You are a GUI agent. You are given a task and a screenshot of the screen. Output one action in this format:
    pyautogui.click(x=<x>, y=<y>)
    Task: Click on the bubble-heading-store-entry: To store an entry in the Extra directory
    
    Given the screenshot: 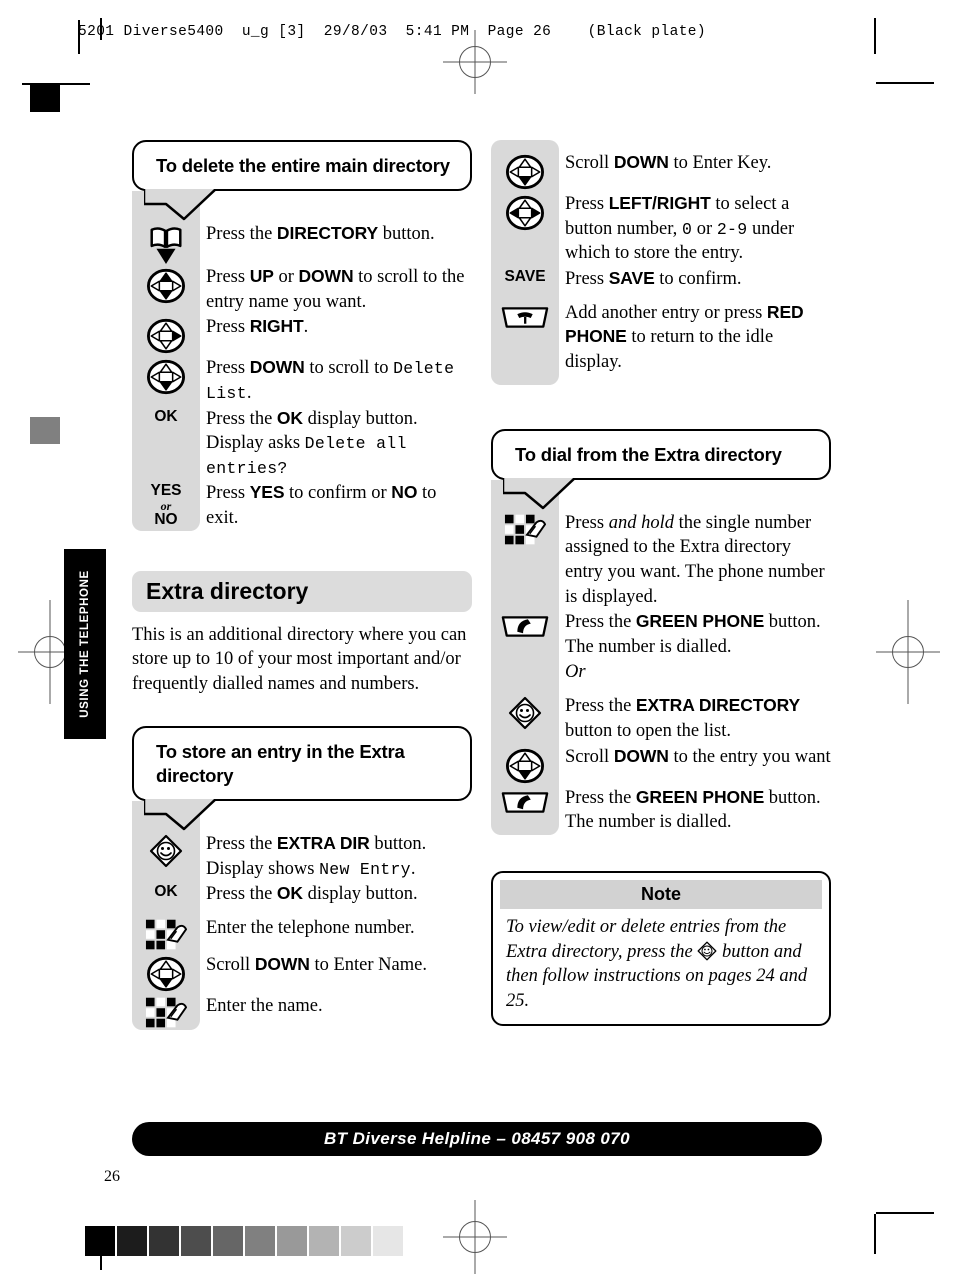 What is the action you would take?
    pyautogui.click(x=302, y=778)
    